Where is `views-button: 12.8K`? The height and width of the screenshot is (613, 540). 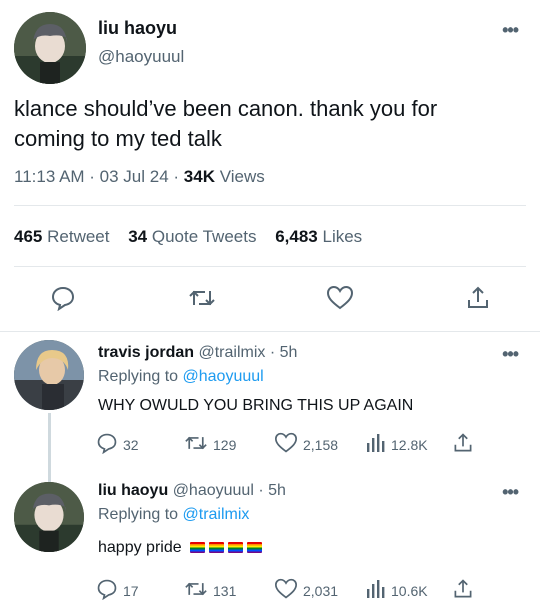
views-button: 12.8K is located at coordinates (397, 444).